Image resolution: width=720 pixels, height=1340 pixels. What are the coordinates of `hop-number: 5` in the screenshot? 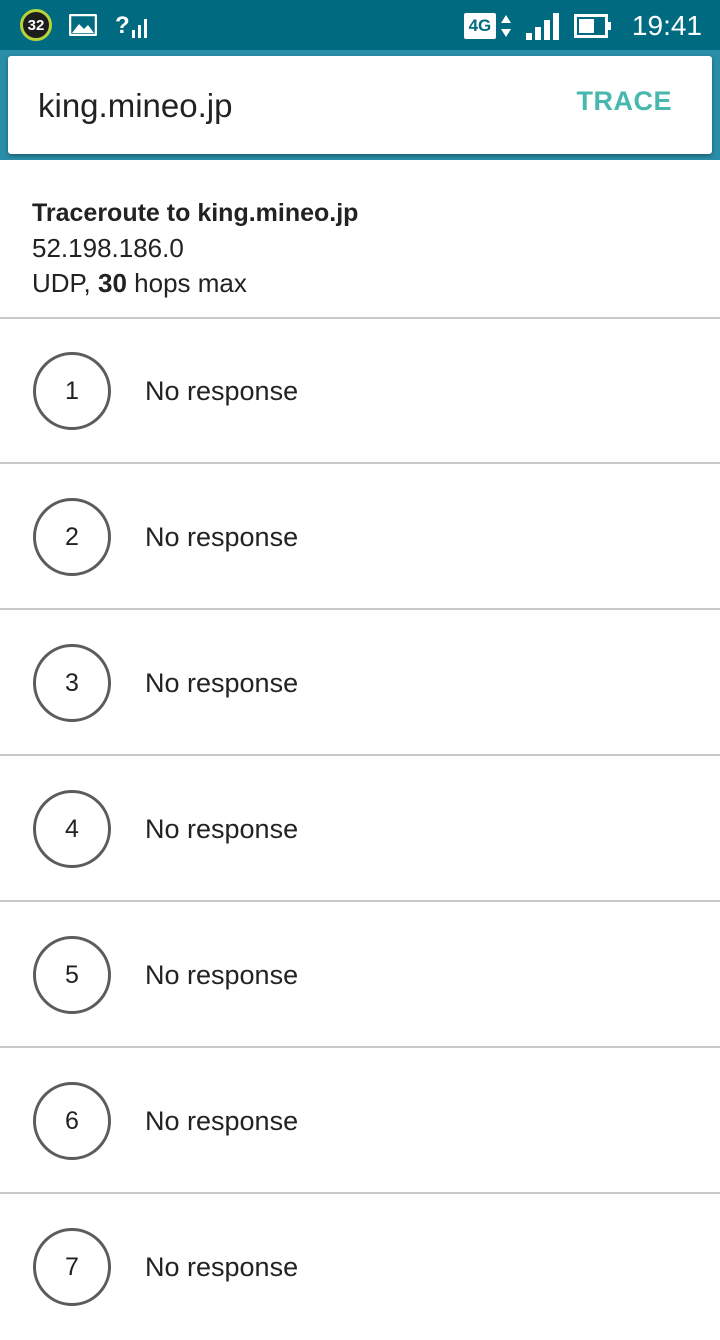 It's located at (72, 974).